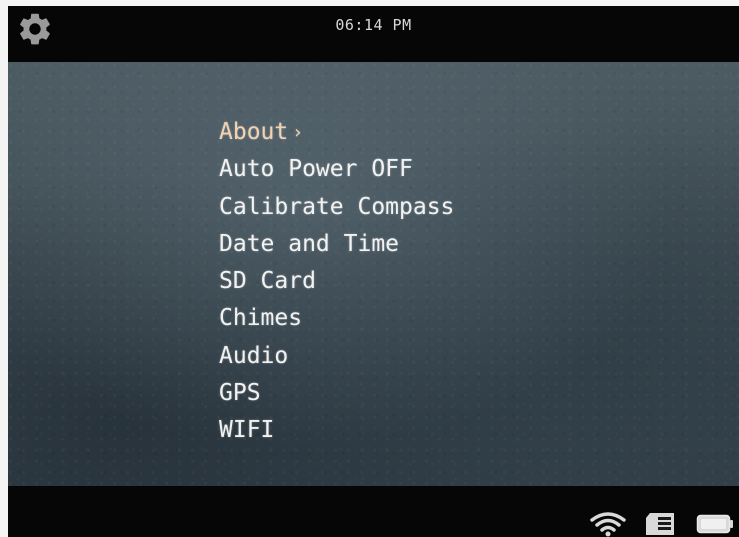  Describe the element at coordinates (373, 25) in the screenshot. I see `clock-time: 06:14 PM` at that location.